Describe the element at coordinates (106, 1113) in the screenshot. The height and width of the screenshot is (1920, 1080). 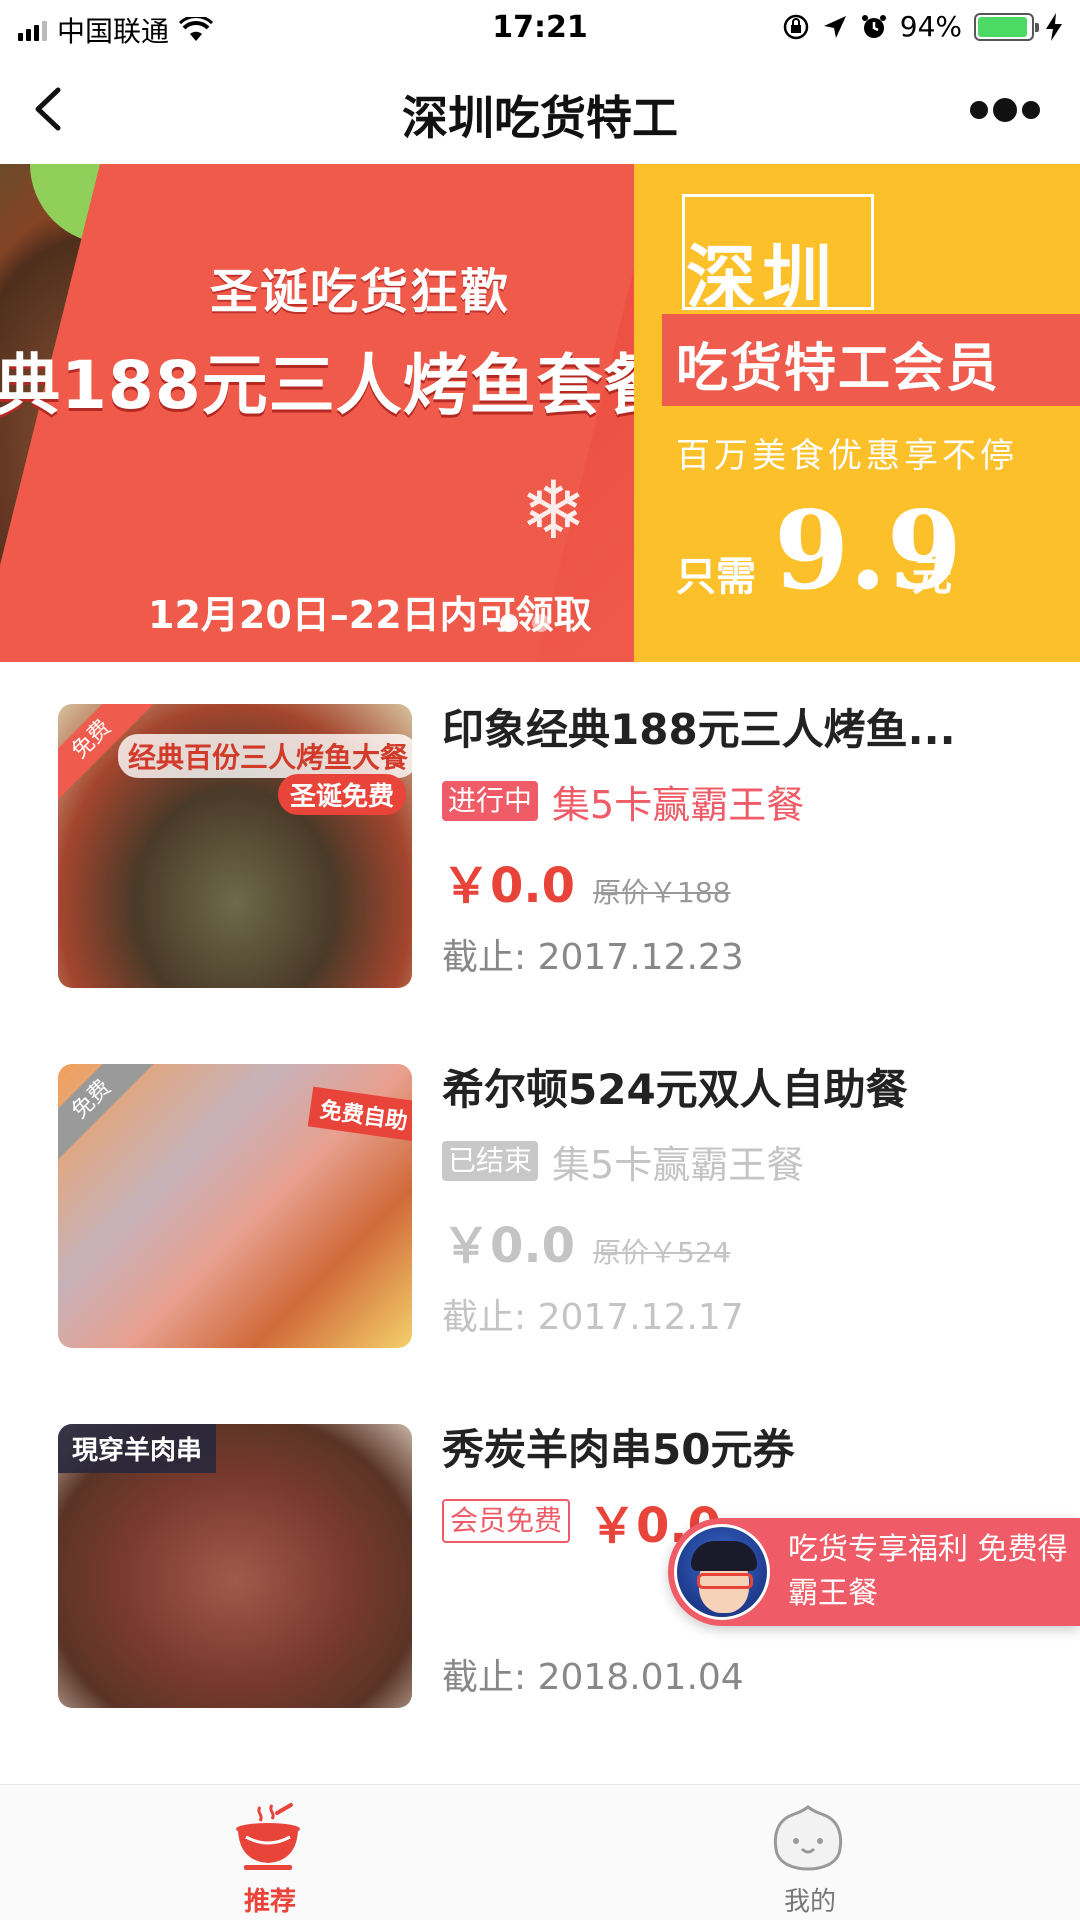
I see `free-corner-badge: 免费` at that location.